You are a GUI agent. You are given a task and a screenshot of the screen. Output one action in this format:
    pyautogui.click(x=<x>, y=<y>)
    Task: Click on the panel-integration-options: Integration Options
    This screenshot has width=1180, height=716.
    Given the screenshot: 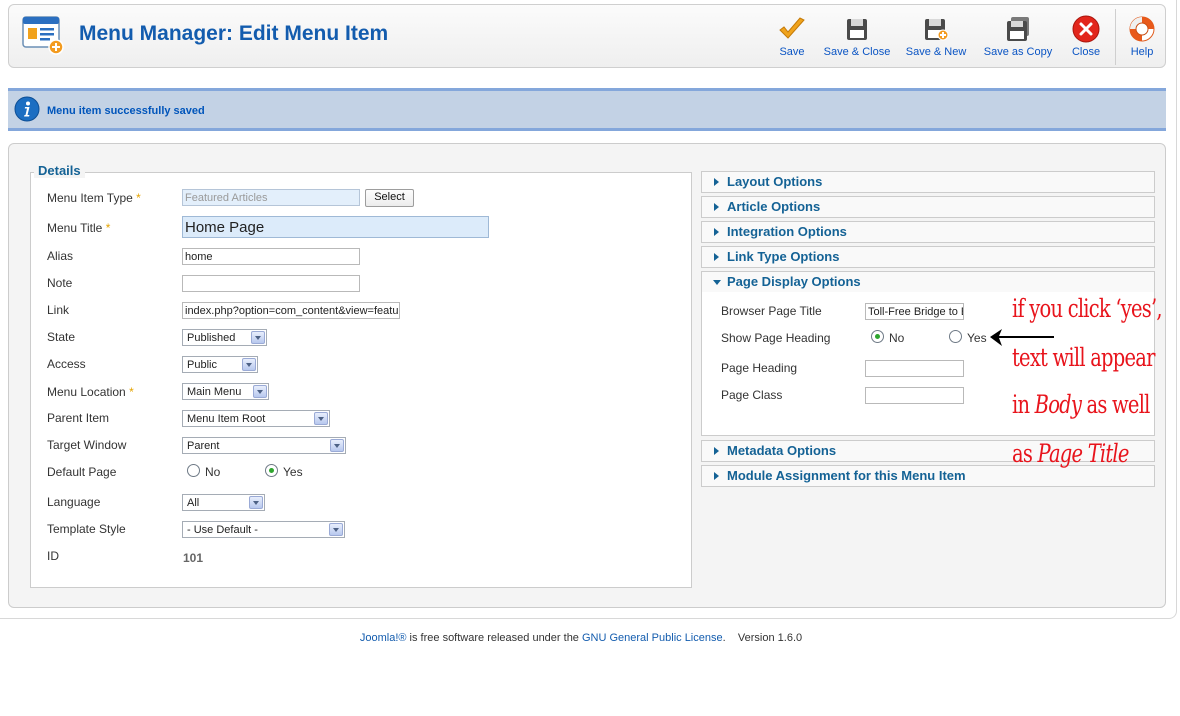 What is the action you would take?
    pyautogui.click(x=928, y=232)
    